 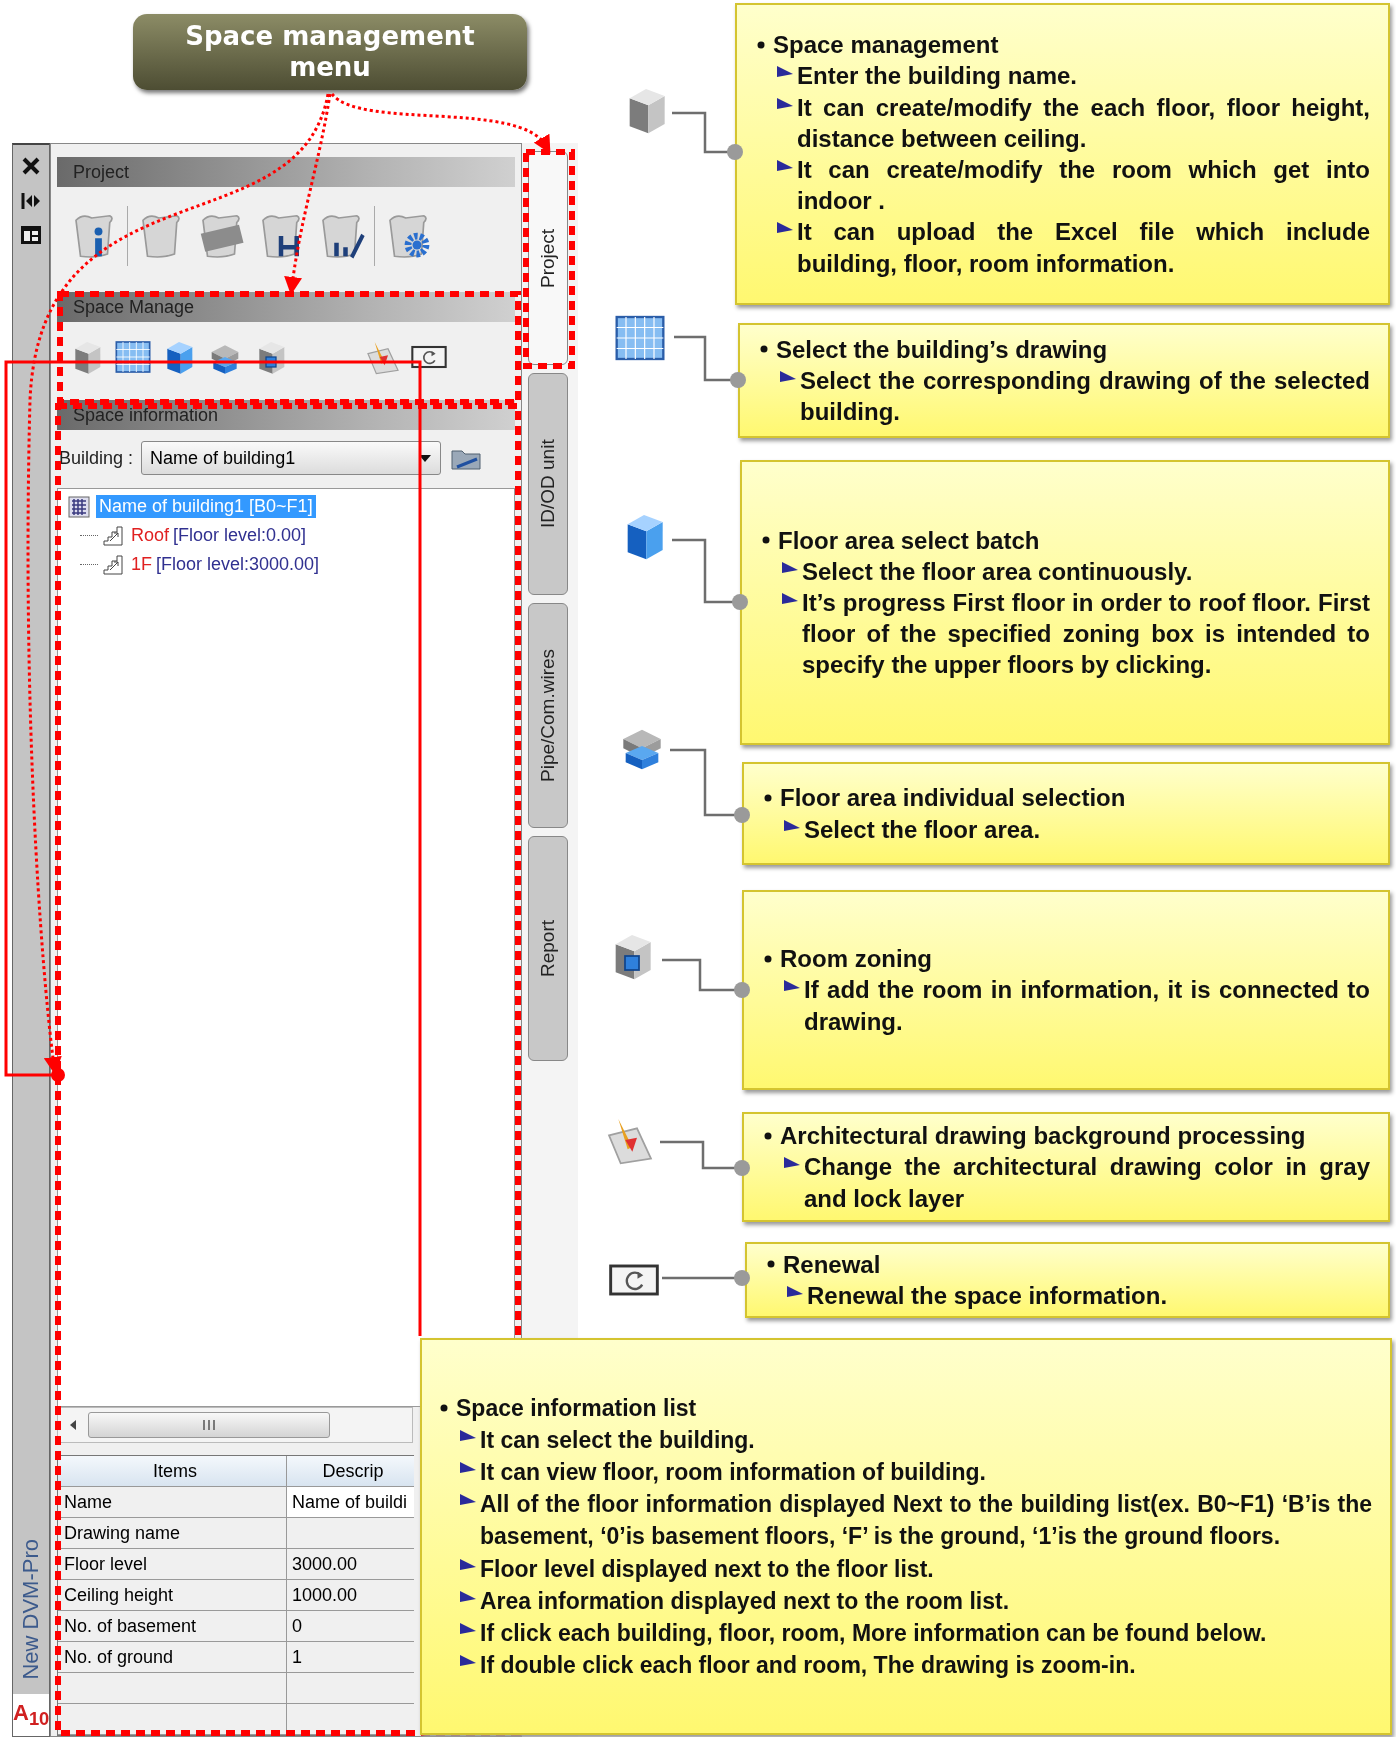 What do you see at coordinates (297, 1657) in the screenshot?
I see `table-cell-text: 1` at bounding box center [297, 1657].